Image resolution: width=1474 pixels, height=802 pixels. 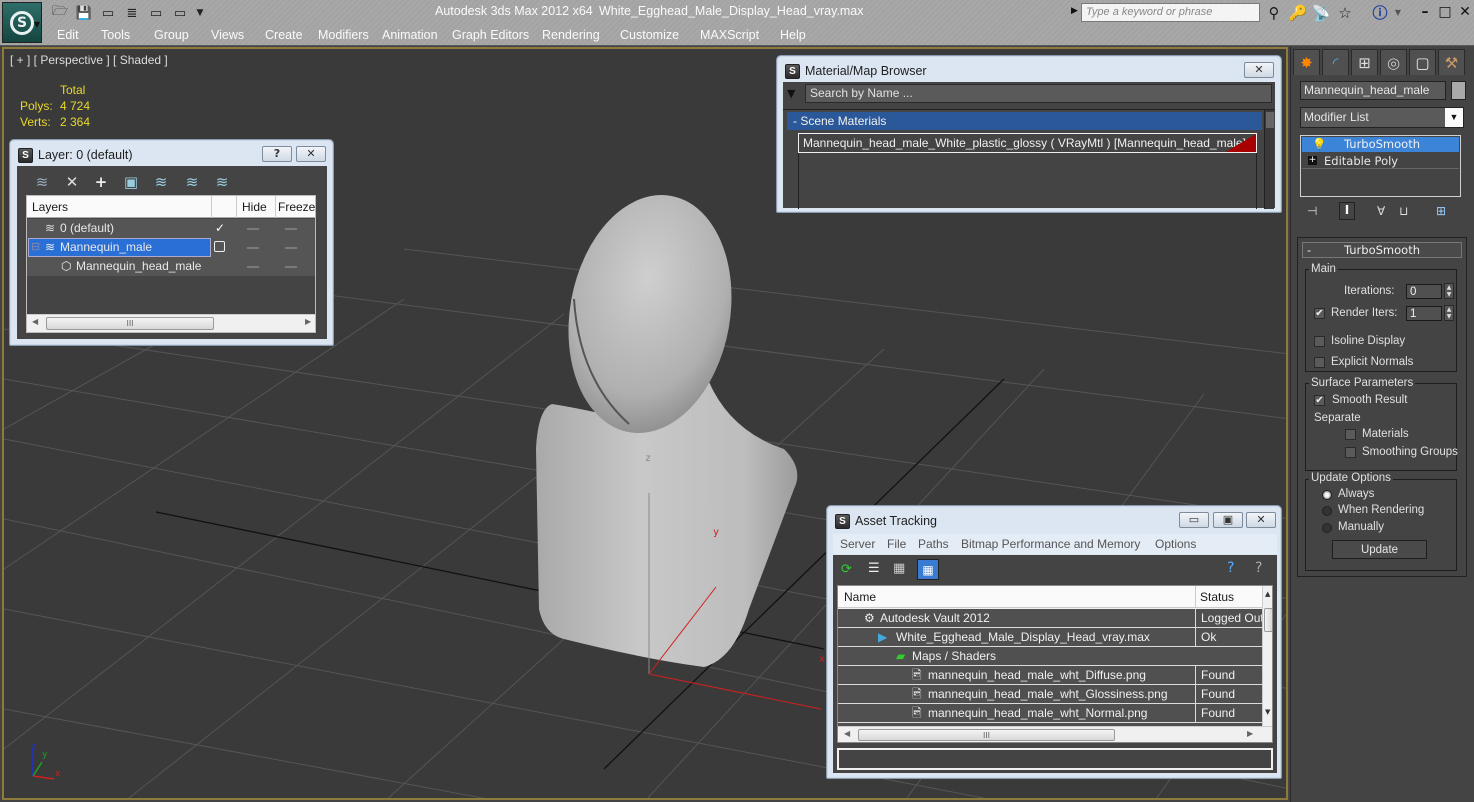 I want to click on pin-stack-icon: ⊣, so click(x=1312, y=211).